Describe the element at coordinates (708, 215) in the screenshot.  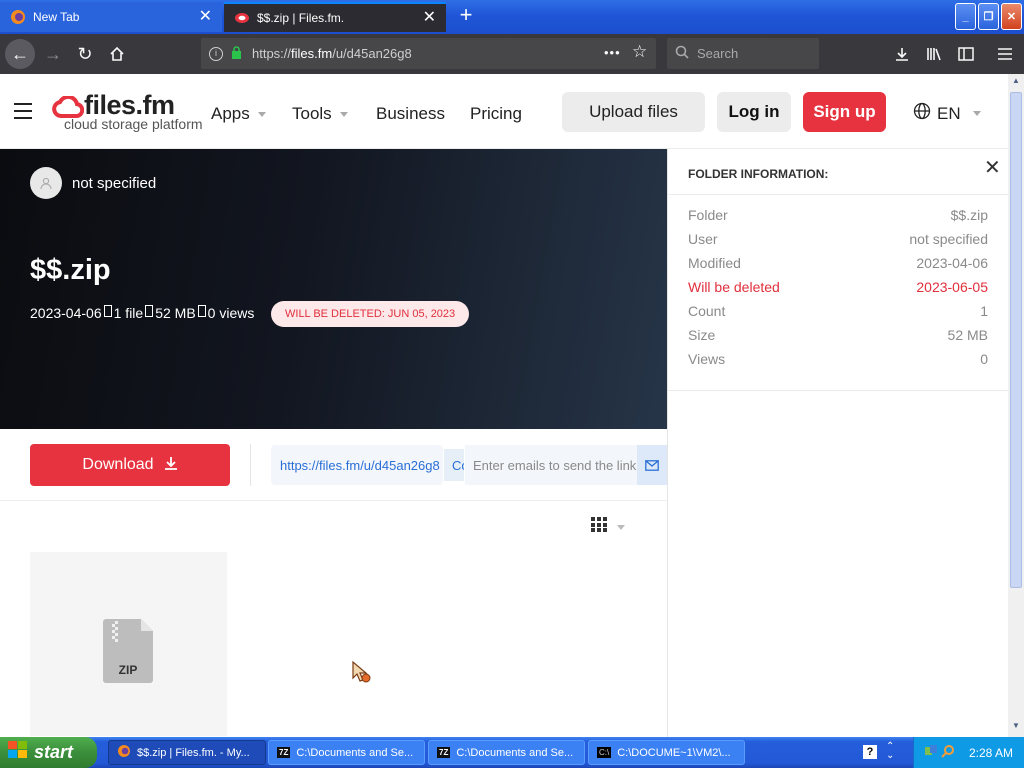
I see `info-key: Folder` at that location.